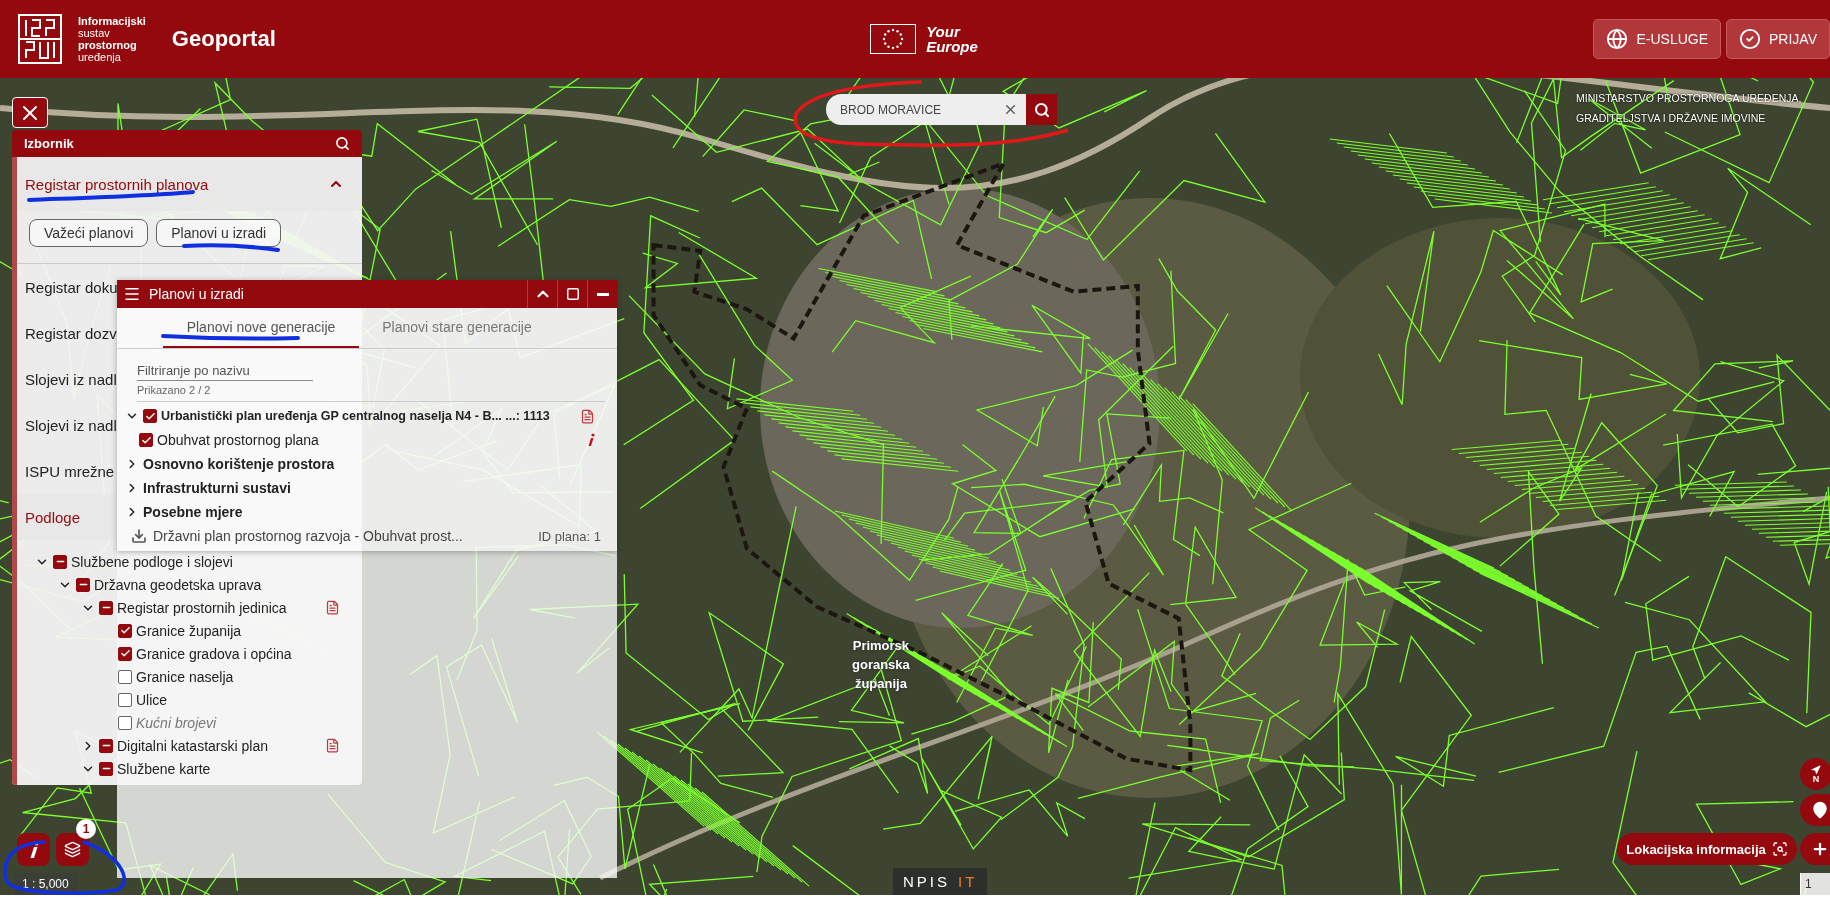  Describe the element at coordinates (205, 561) in the screenshot. I see `tree-item-label: Službene podloge i slojevi` at that location.